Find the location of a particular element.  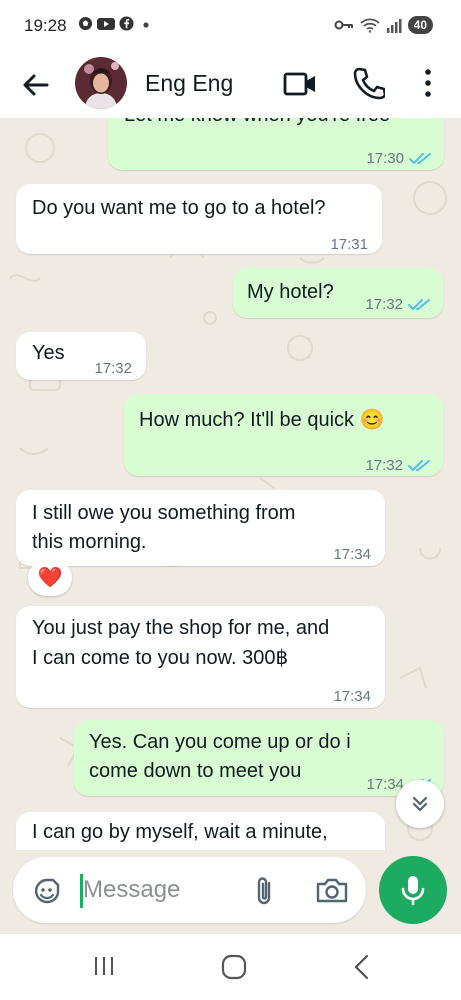

voice-record-button is located at coordinates (413, 890).